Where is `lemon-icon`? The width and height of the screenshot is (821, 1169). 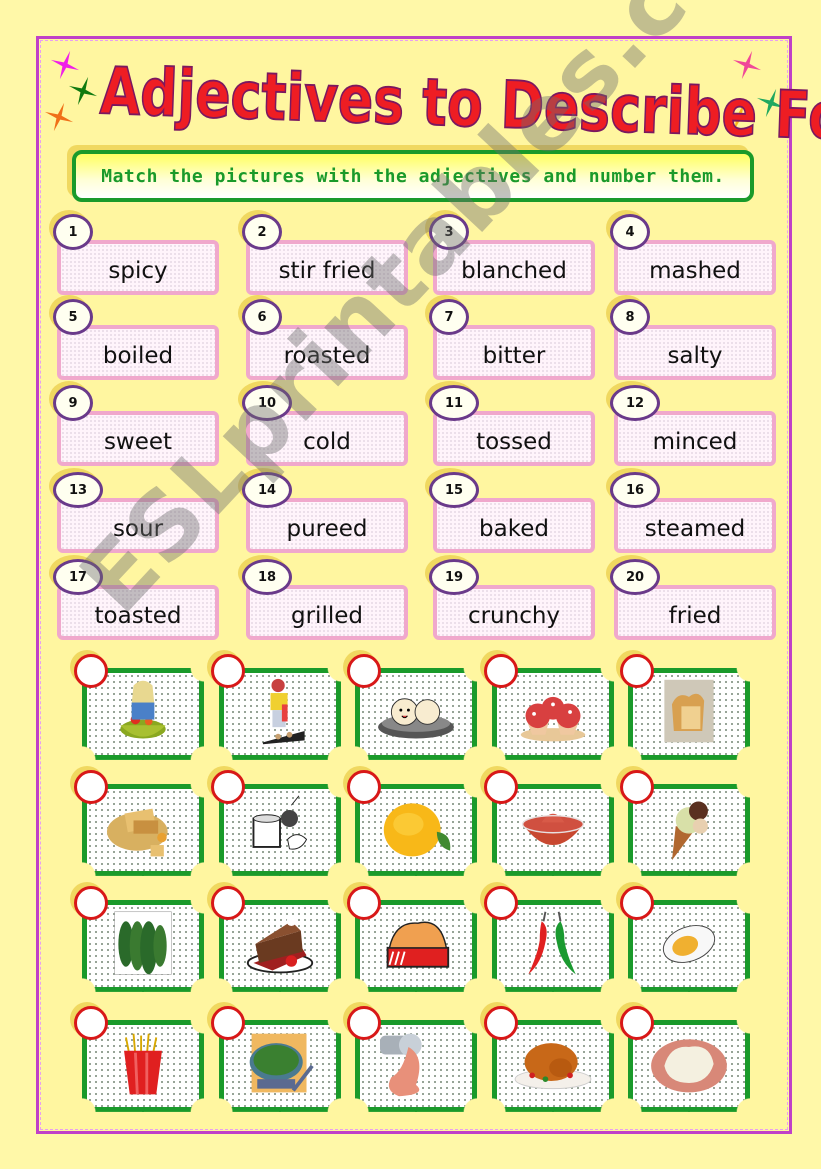
lemon-icon is located at coordinates (416, 830).